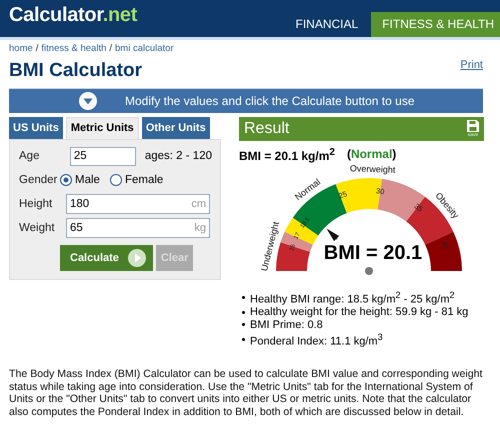 The width and height of the screenshot is (500, 429). Describe the element at coordinates (144, 180) in the screenshot. I see `radio-label: Female` at that location.